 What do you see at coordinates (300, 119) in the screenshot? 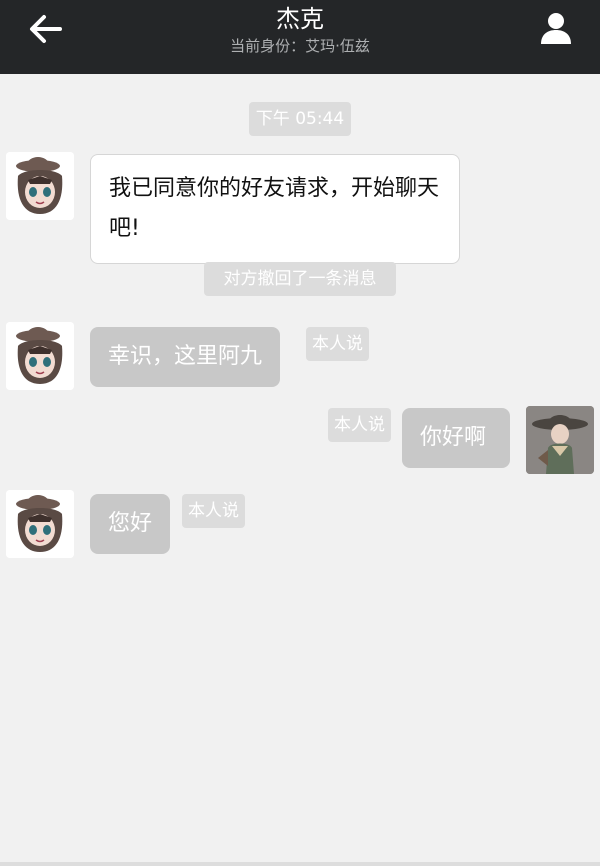
I see `timestamp-label: 下午 05:44` at bounding box center [300, 119].